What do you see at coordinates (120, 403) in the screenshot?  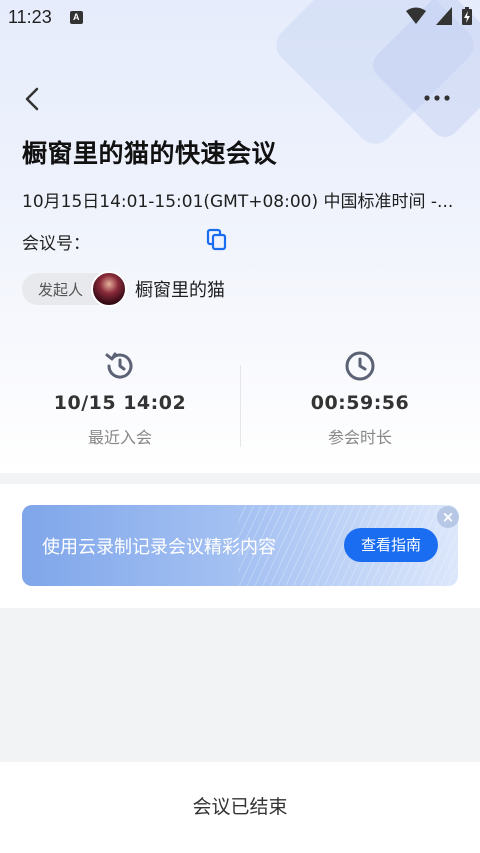 I see `stat-value: 10/15 14:02` at bounding box center [120, 403].